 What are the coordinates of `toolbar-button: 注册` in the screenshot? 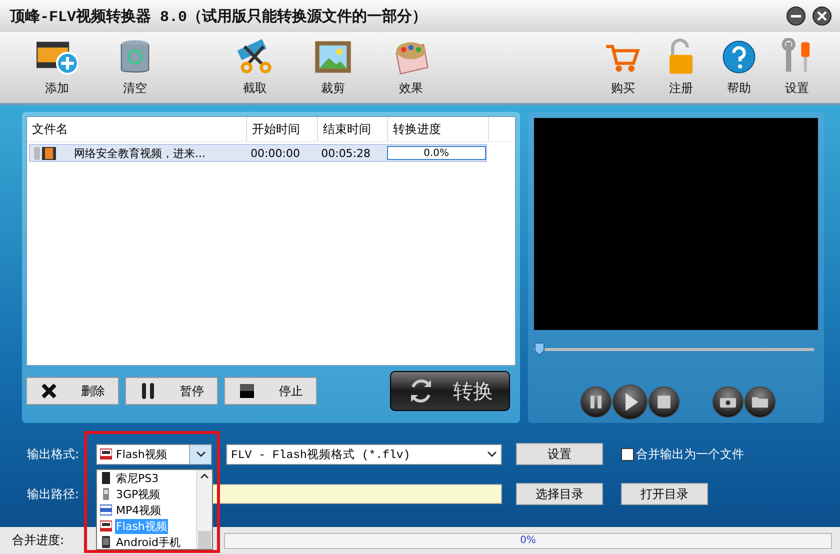 It's located at (681, 67).